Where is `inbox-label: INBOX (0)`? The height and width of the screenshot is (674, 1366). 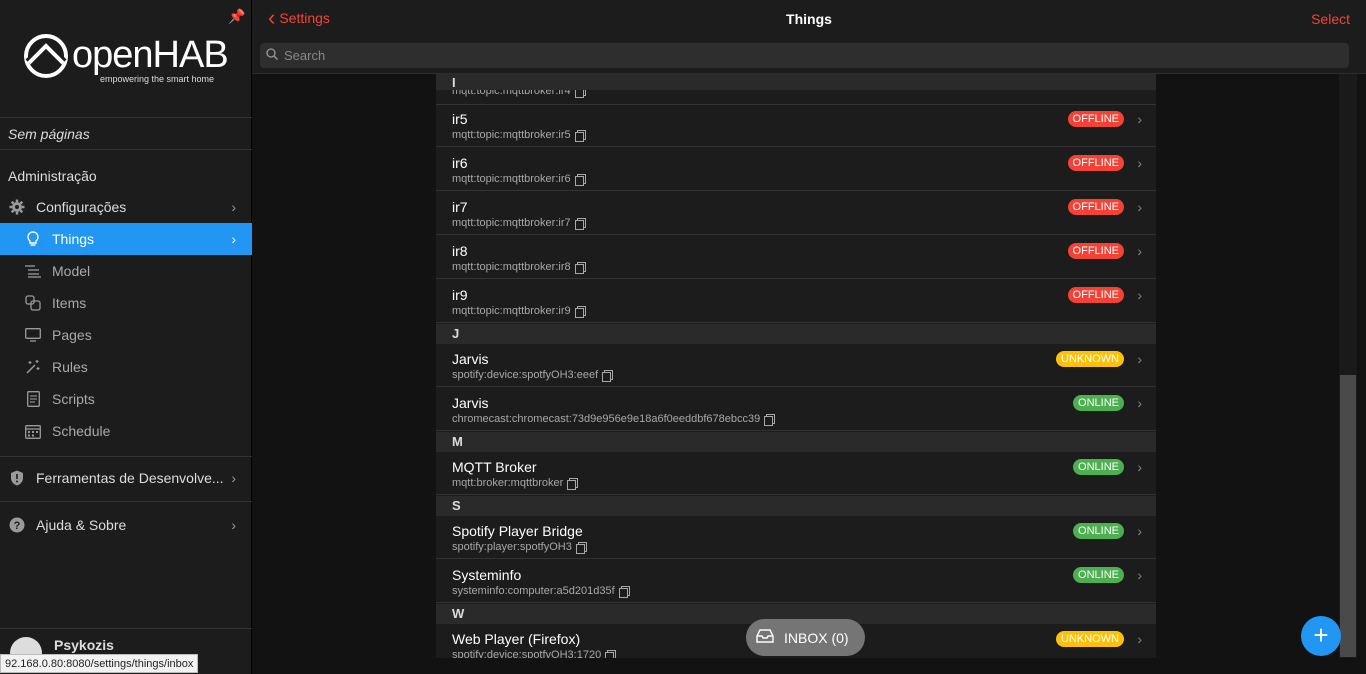
inbox-label: INBOX (0) is located at coordinates (816, 637).